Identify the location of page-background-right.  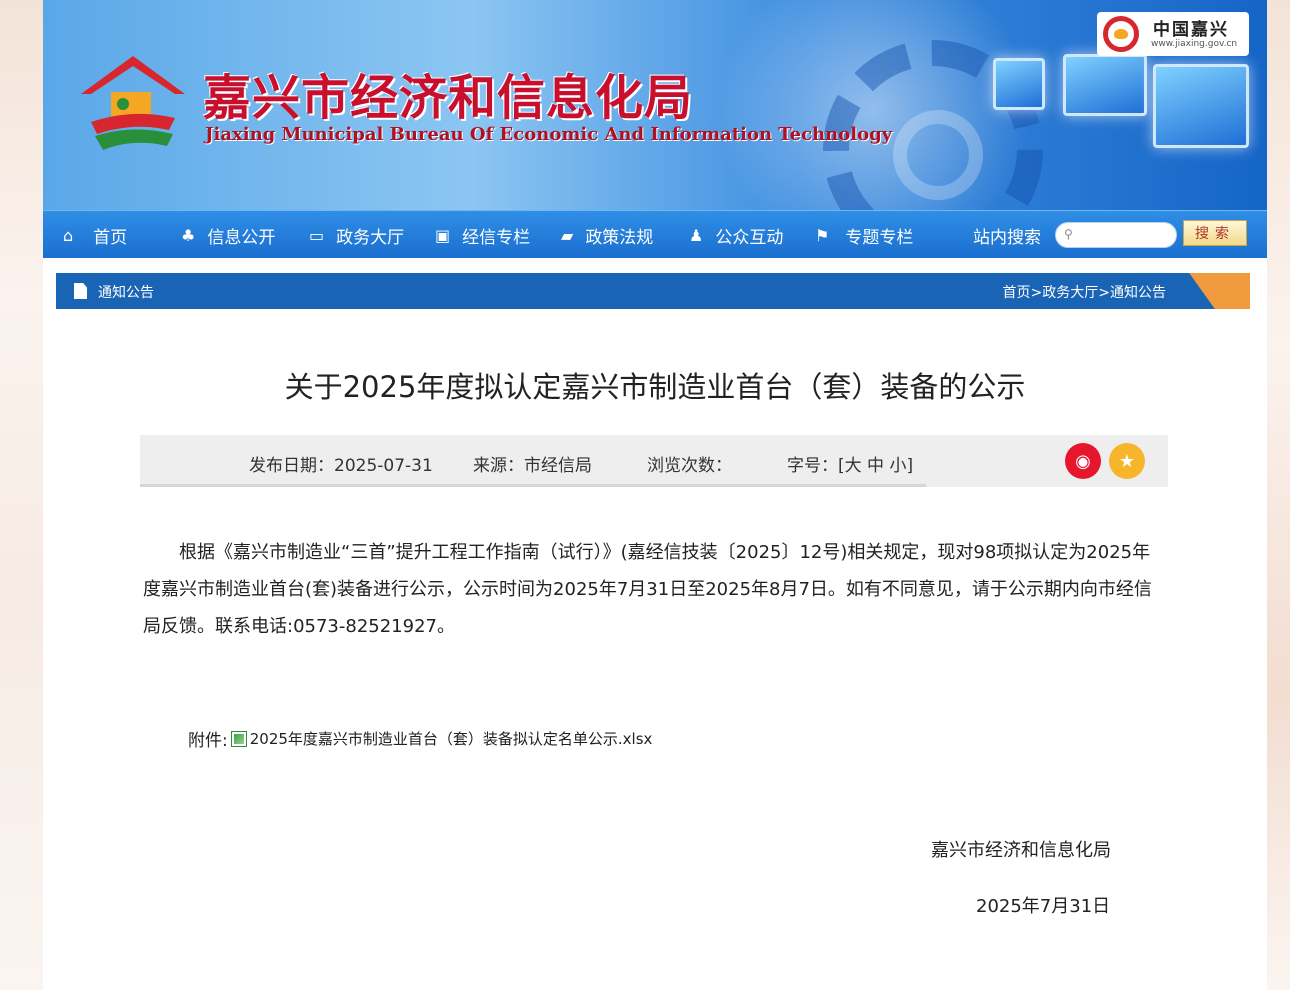
(1278, 495).